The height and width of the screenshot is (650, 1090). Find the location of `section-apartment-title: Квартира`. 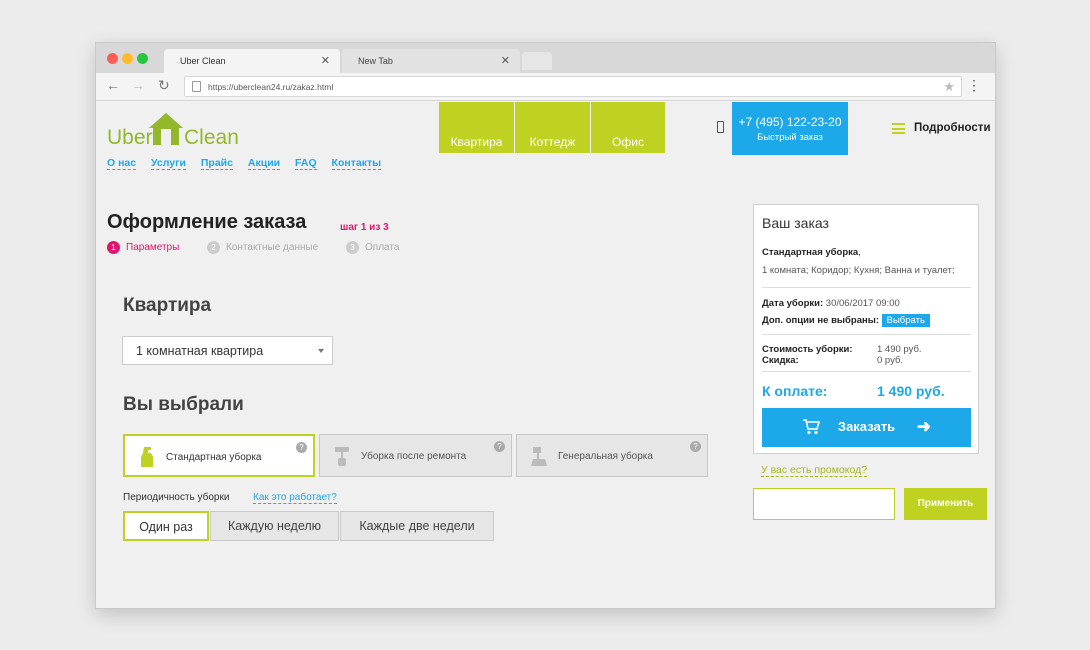

section-apartment-title: Квартира is located at coordinates (167, 305).